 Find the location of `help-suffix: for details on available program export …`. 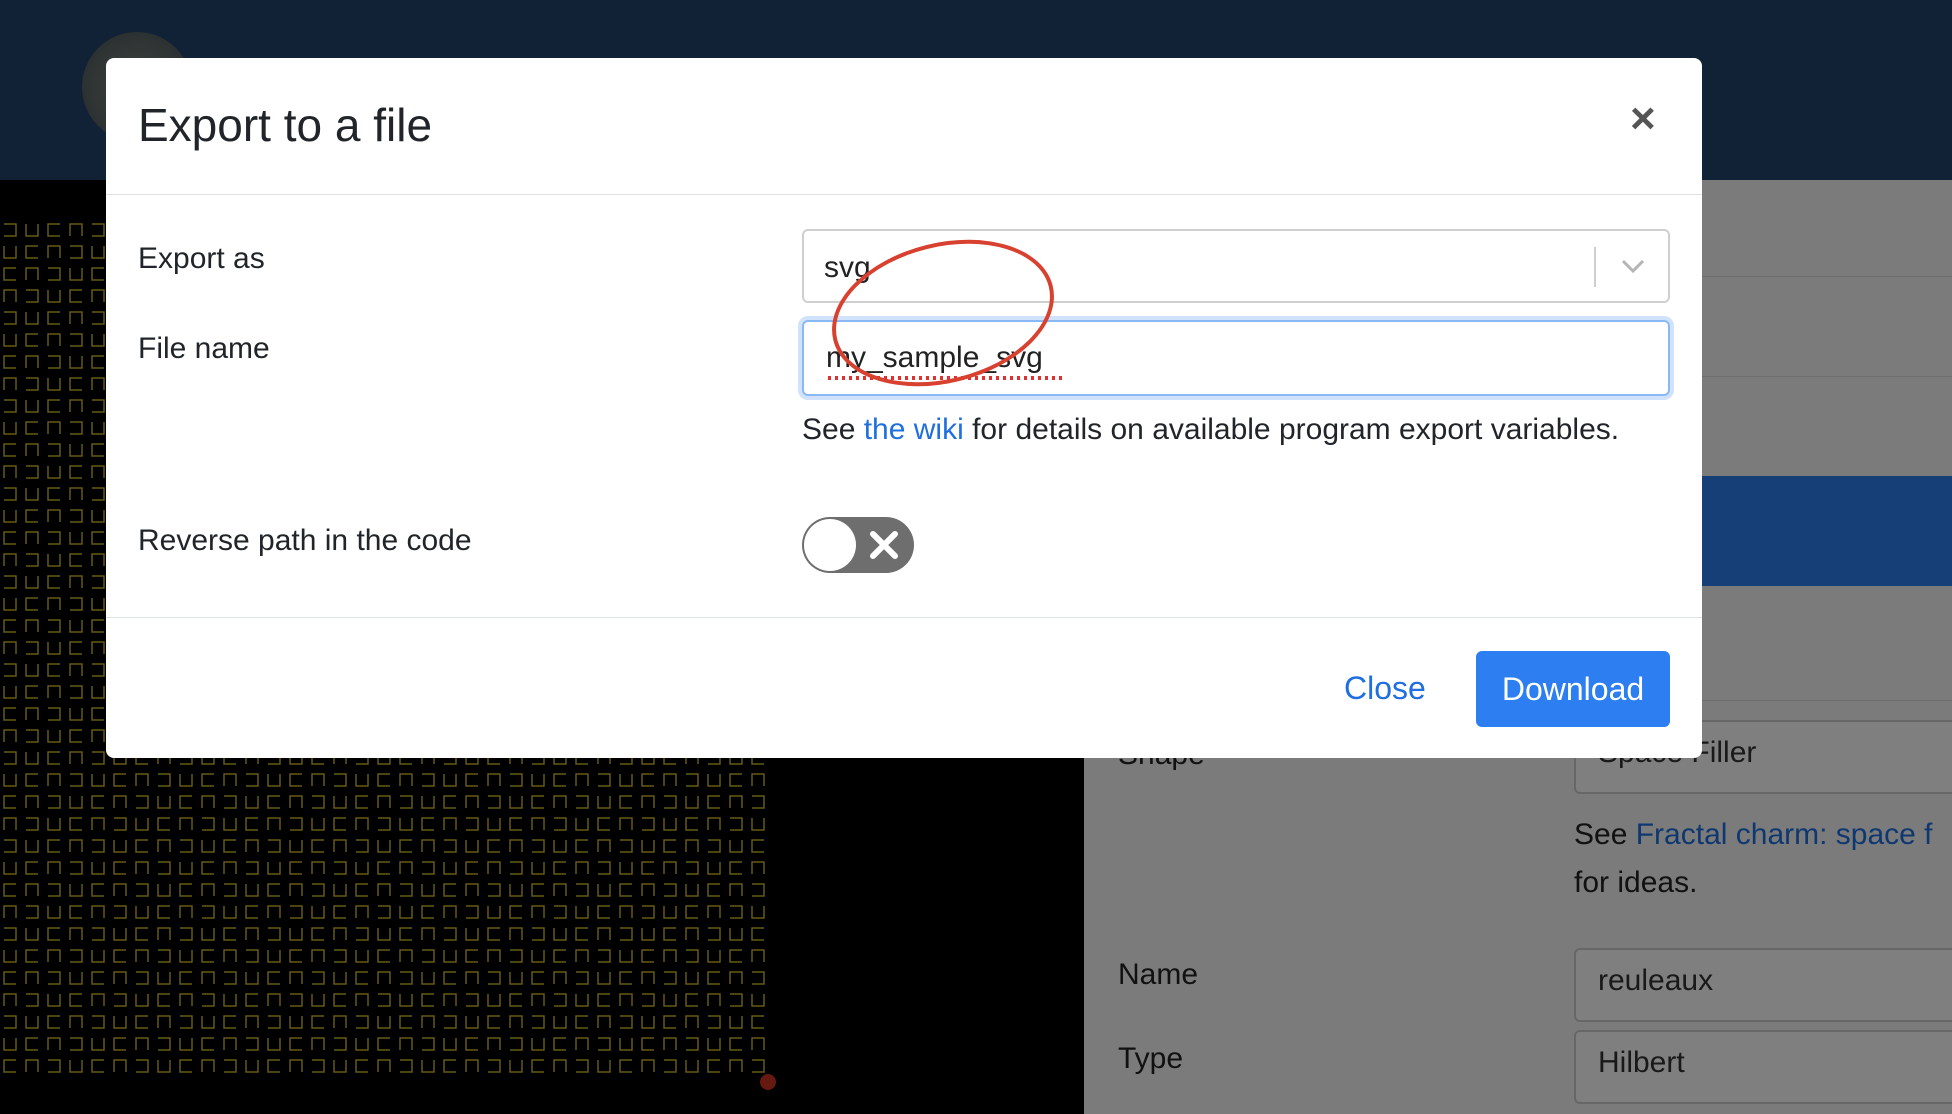

help-suffix: for details on available program export … is located at coordinates (1291, 429).